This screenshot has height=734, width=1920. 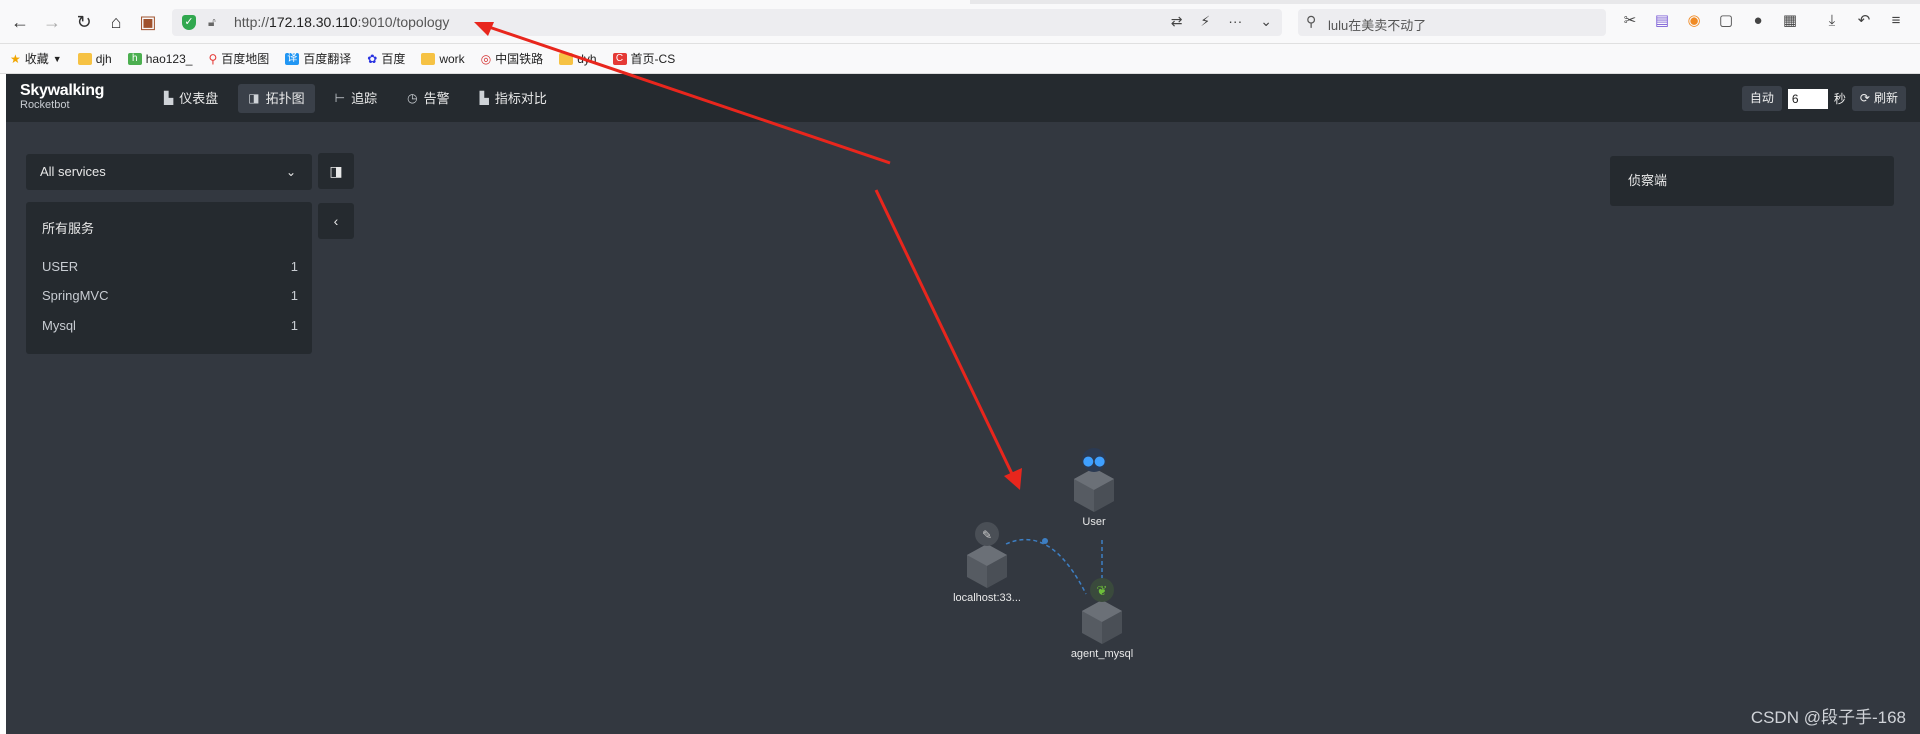 What do you see at coordinates (1221, 21) in the screenshot?
I see `url-actions: ⇄ ⚡︎ ··· ⌄` at bounding box center [1221, 21].